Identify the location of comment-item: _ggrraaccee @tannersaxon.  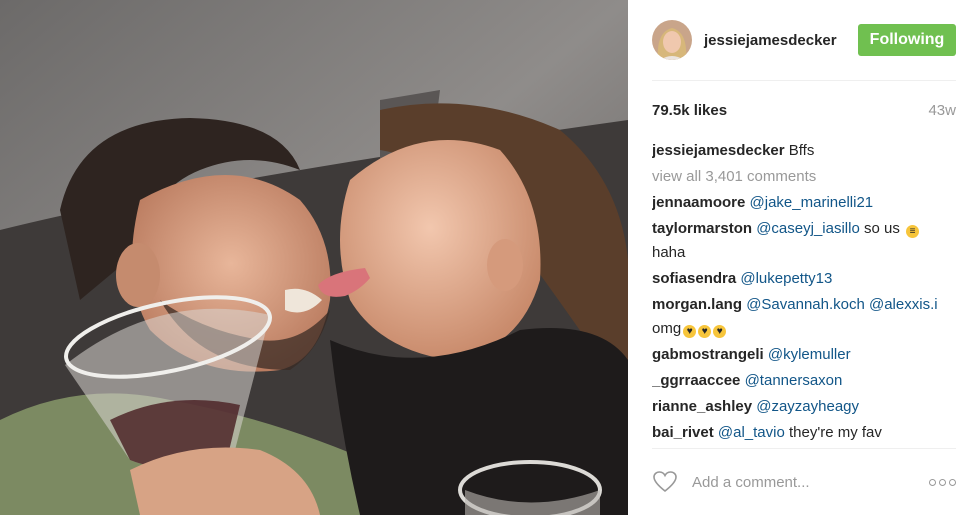
(804, 381).